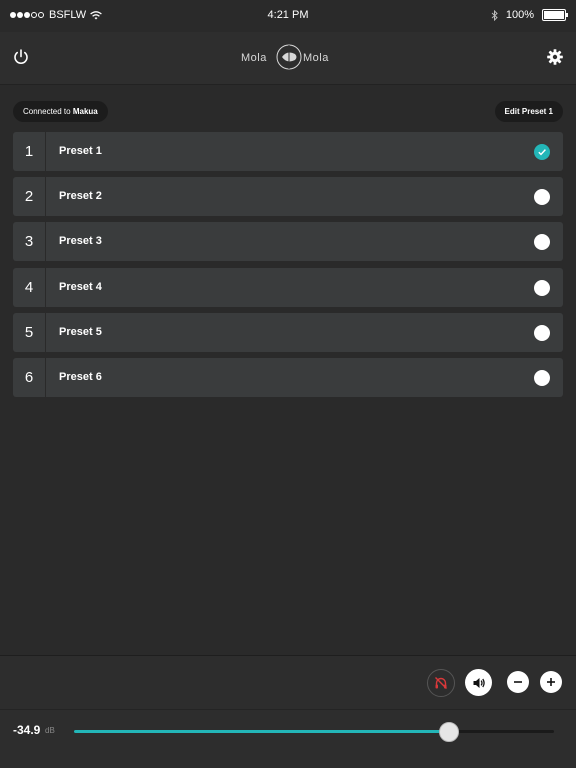 Image resolution: width=576 pixels, height=768 pixels. I want to click on preset-name: Preset 2, so click(80, 196).